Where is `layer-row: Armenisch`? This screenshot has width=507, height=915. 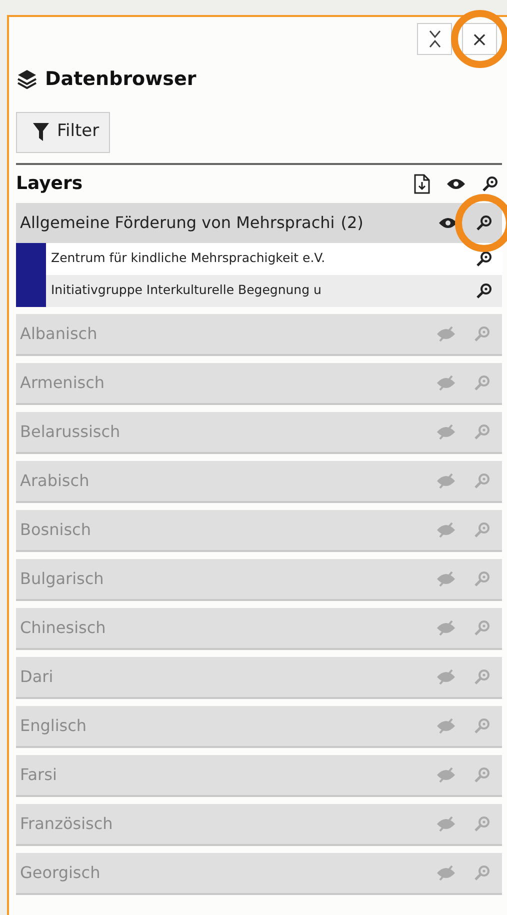 layer-row: Armenisch is located at coordinates (259, 383).